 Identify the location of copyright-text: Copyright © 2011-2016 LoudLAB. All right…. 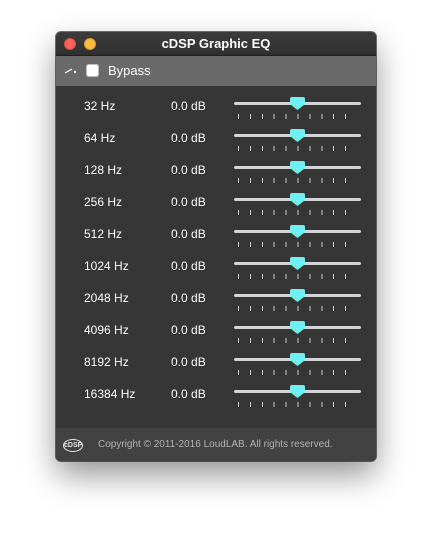
(215, 444).